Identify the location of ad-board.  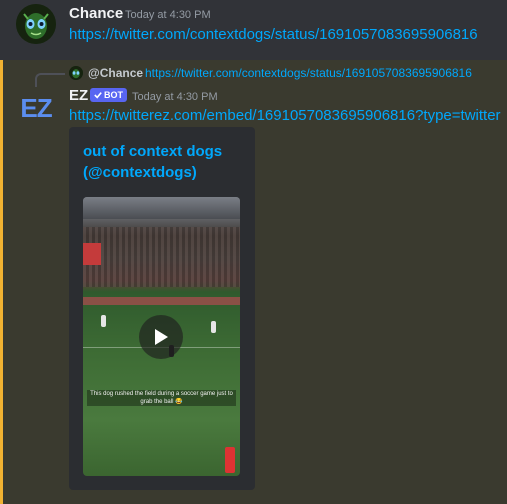
(161, 301).